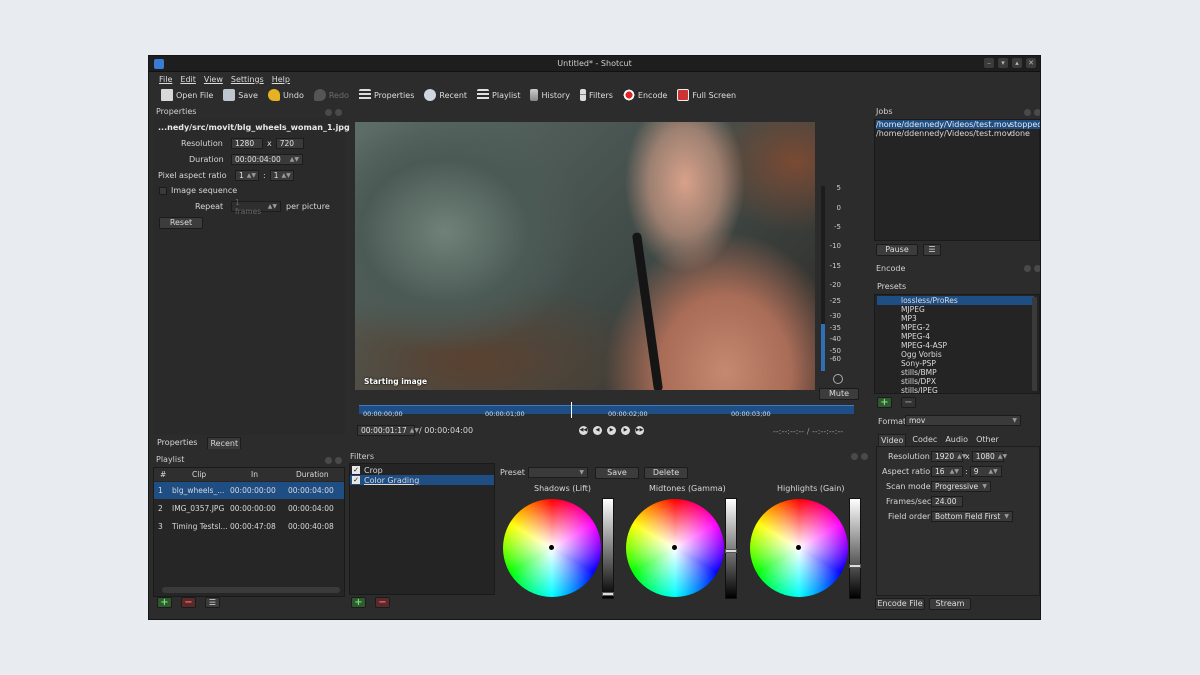 The width and height of the screenshot is (1200, 675). I want to click on playlist-button: Playlist, so click(498, 95).